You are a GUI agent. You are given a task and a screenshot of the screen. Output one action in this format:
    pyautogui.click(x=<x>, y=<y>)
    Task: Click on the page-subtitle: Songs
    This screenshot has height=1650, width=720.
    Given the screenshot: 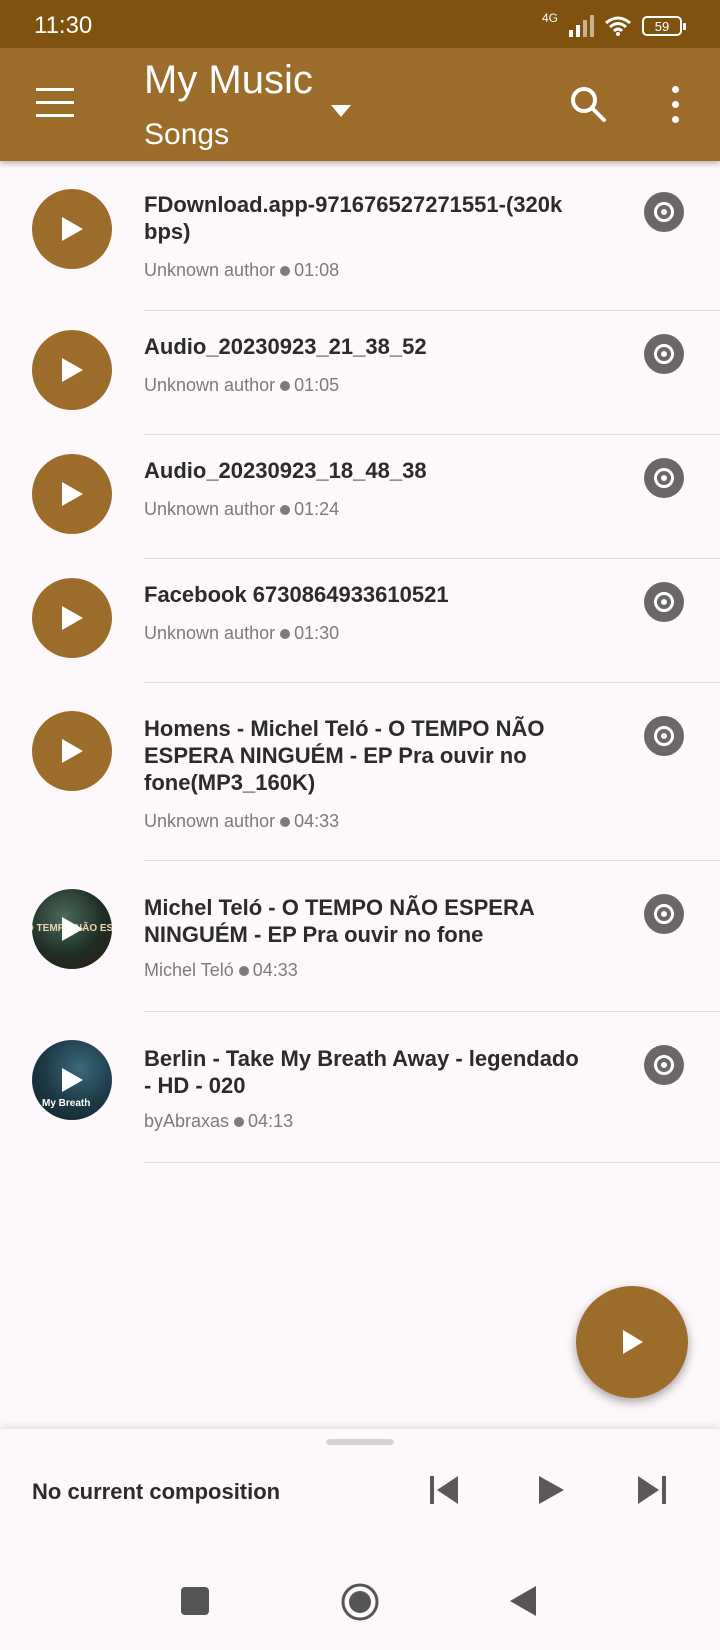 What is the action you would take?
    pyautogui.click(x=186, y=135)
    